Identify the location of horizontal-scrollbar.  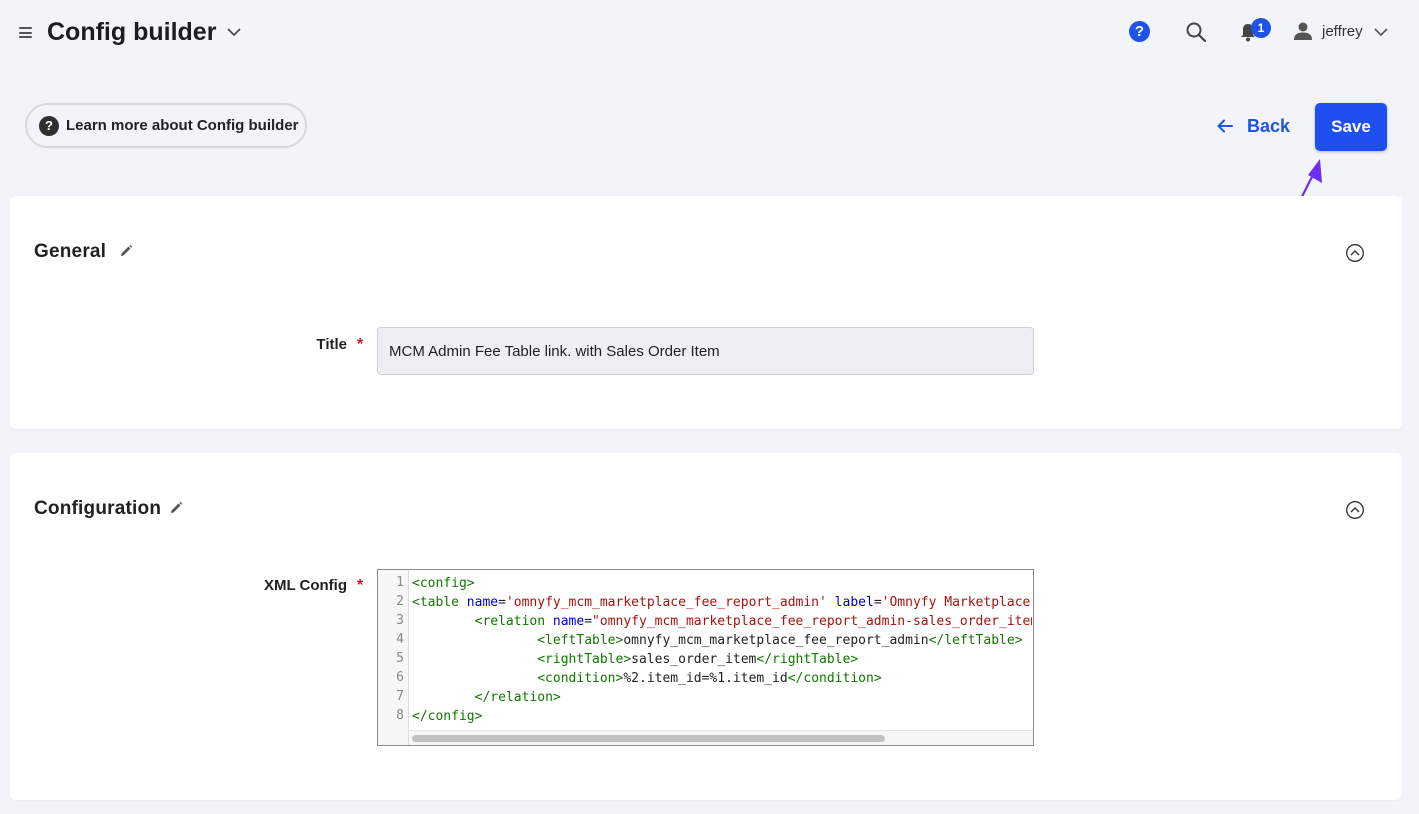
(721, 737).